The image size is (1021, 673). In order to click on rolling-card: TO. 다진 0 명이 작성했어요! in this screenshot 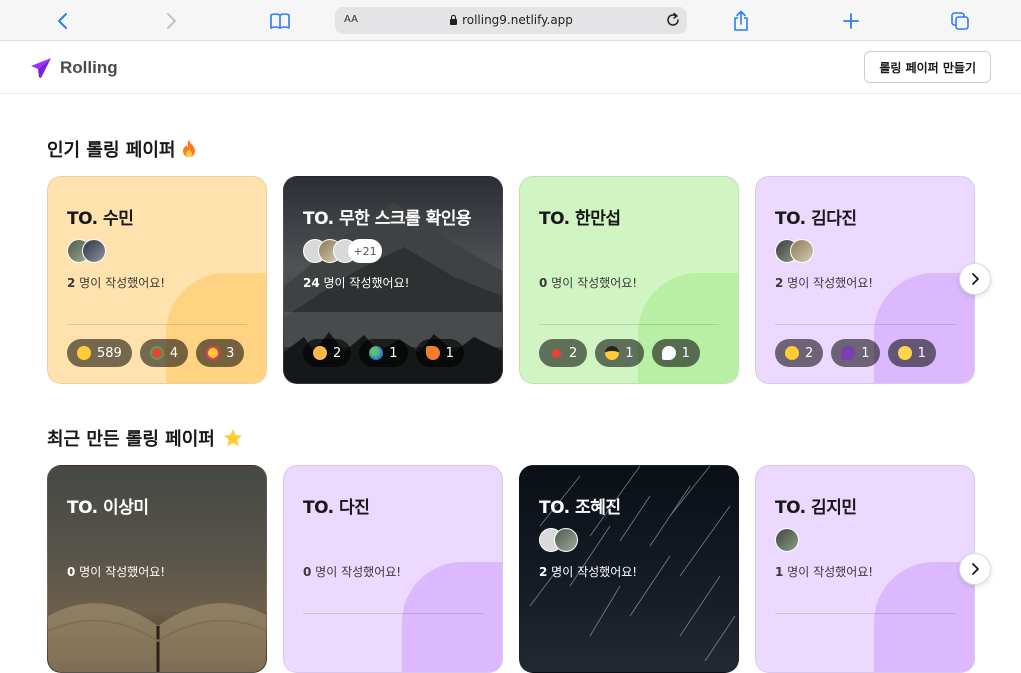, I will do `click(393, 569)`.